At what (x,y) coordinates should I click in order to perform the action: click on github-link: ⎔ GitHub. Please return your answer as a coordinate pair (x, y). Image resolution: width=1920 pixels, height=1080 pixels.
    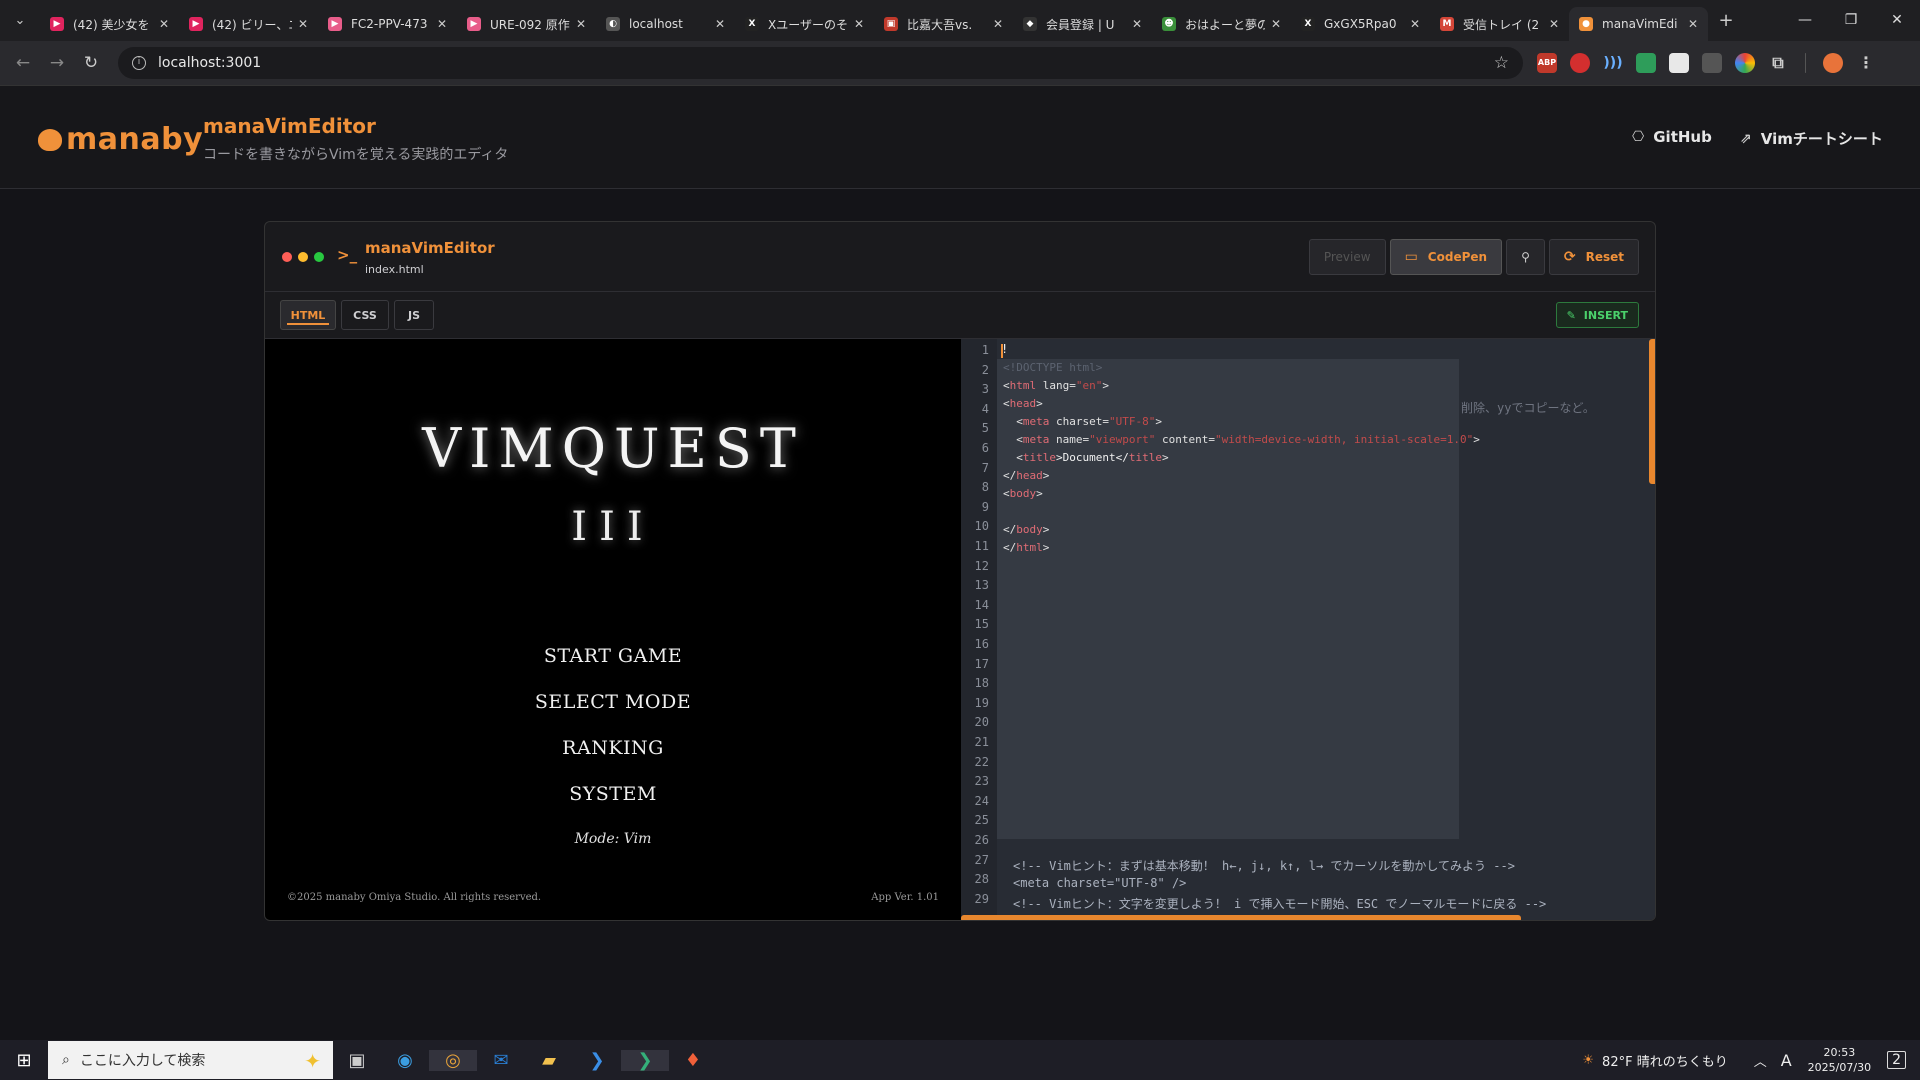
    Looking at the image, I should click on (1672, 137).